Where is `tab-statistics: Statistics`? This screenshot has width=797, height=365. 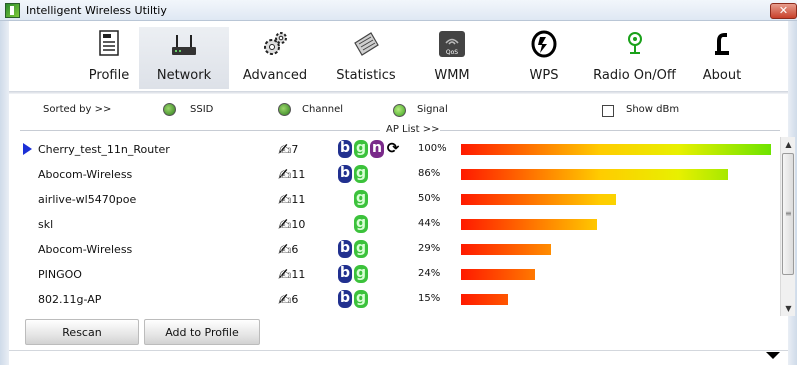
tab-statistics: Statistics is located at coordinates (366, 58).